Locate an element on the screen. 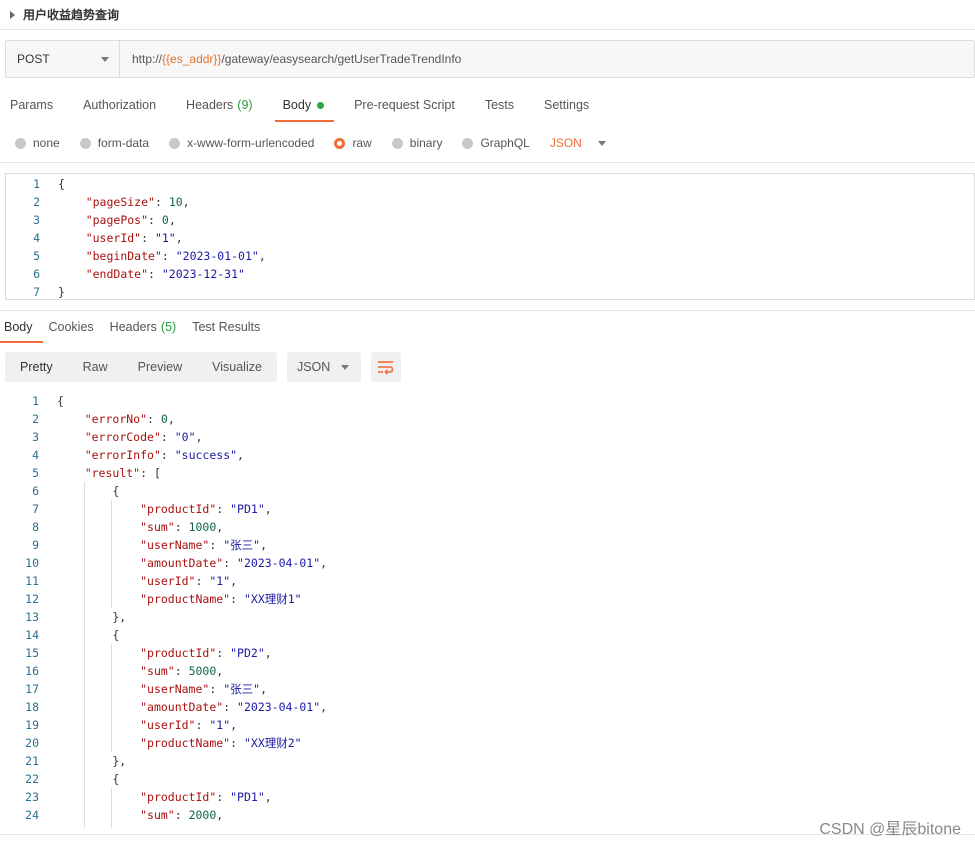 The width and height of the screenshot is (975, 843). radio-label: x-www-form-urlencoded is located at coordinates (251, 143).